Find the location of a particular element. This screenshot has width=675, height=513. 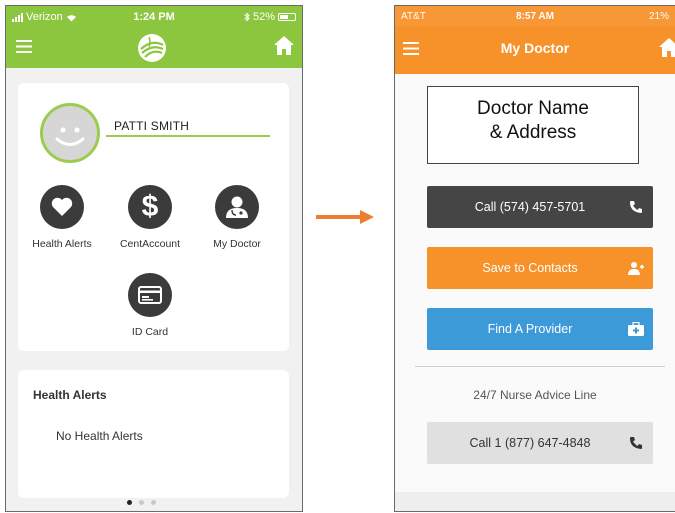

doctor-info-box: Doctor Name & Address is located at coordinates (533, 125).